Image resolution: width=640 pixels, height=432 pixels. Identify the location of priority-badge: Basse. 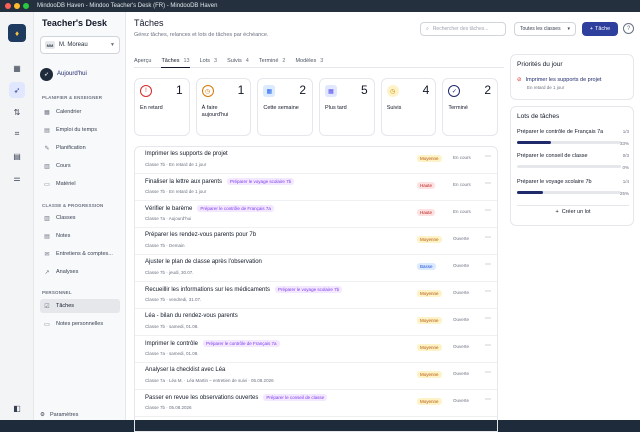
(426, 266).